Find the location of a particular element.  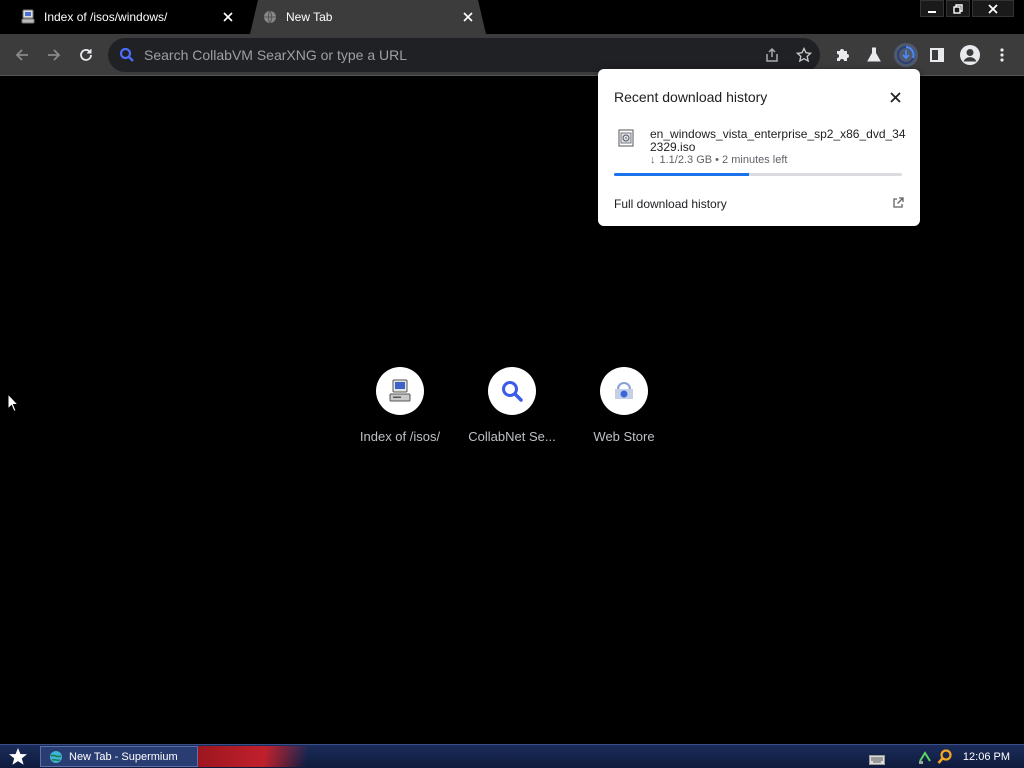

labs-flask-icon is located at coordinates (874, 55).